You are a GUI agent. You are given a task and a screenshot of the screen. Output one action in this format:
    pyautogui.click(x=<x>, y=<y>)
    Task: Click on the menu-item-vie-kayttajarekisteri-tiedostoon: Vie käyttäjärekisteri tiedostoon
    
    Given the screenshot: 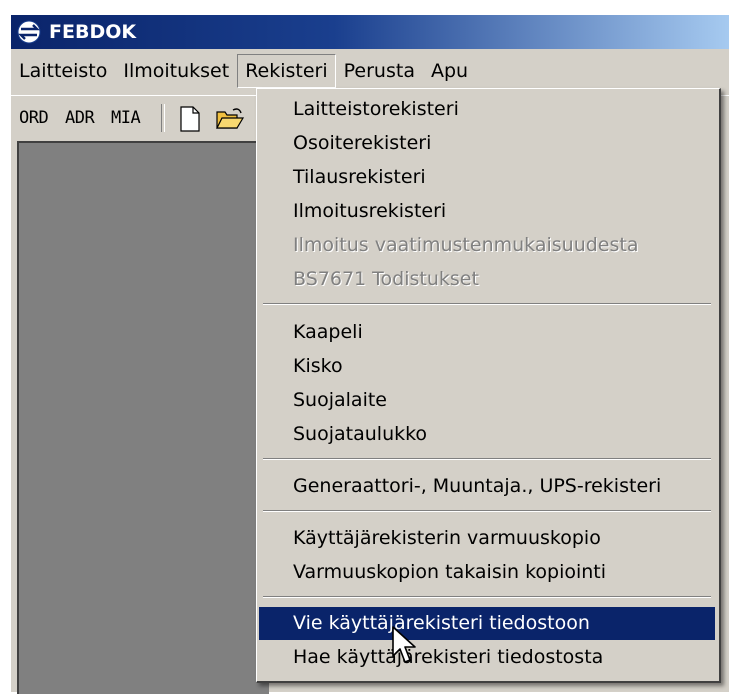 What is the action you would take?
    pyautogui.click(x=487, y=623)
    